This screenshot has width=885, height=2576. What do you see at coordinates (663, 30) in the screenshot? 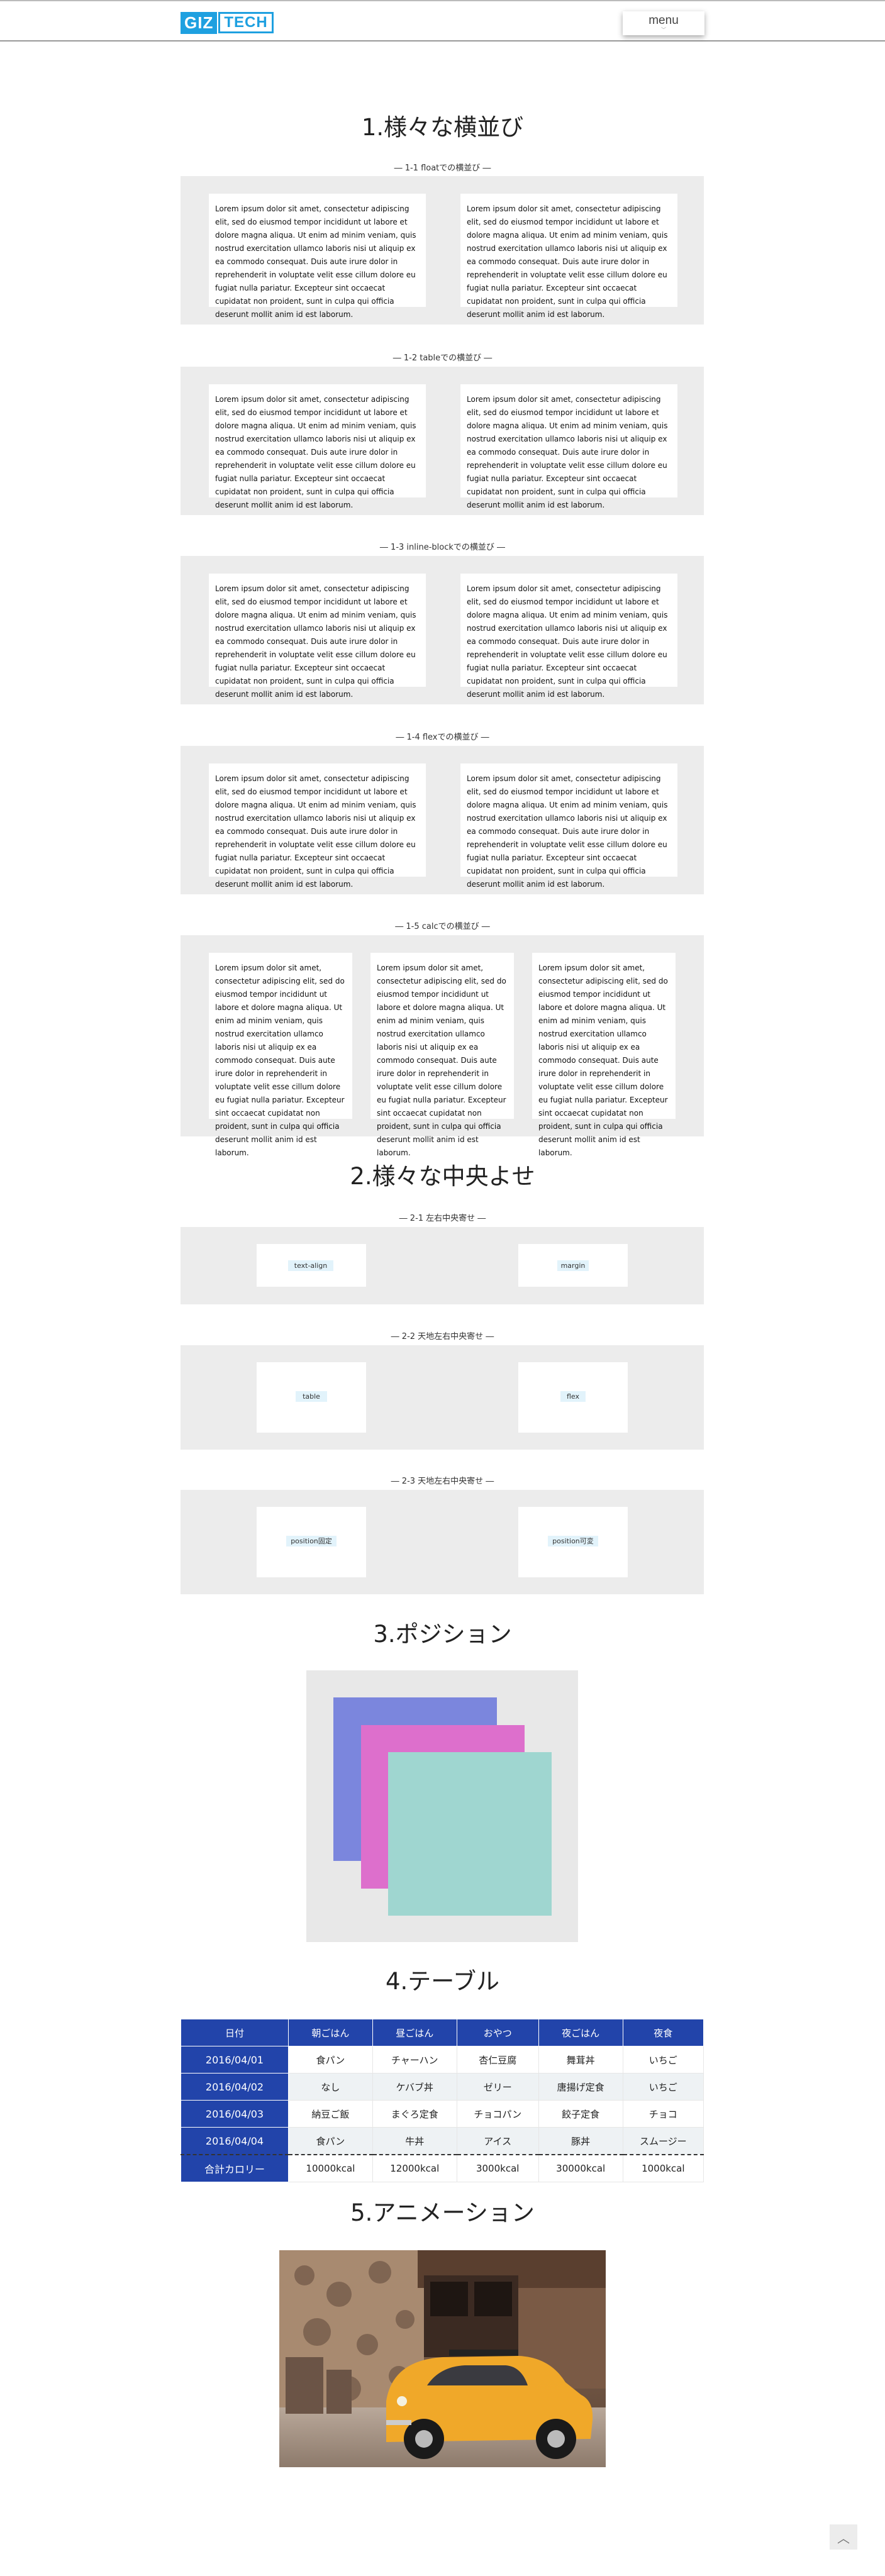
I see `chevron-down-icon: ﹀` at bounding box center [663, 30].